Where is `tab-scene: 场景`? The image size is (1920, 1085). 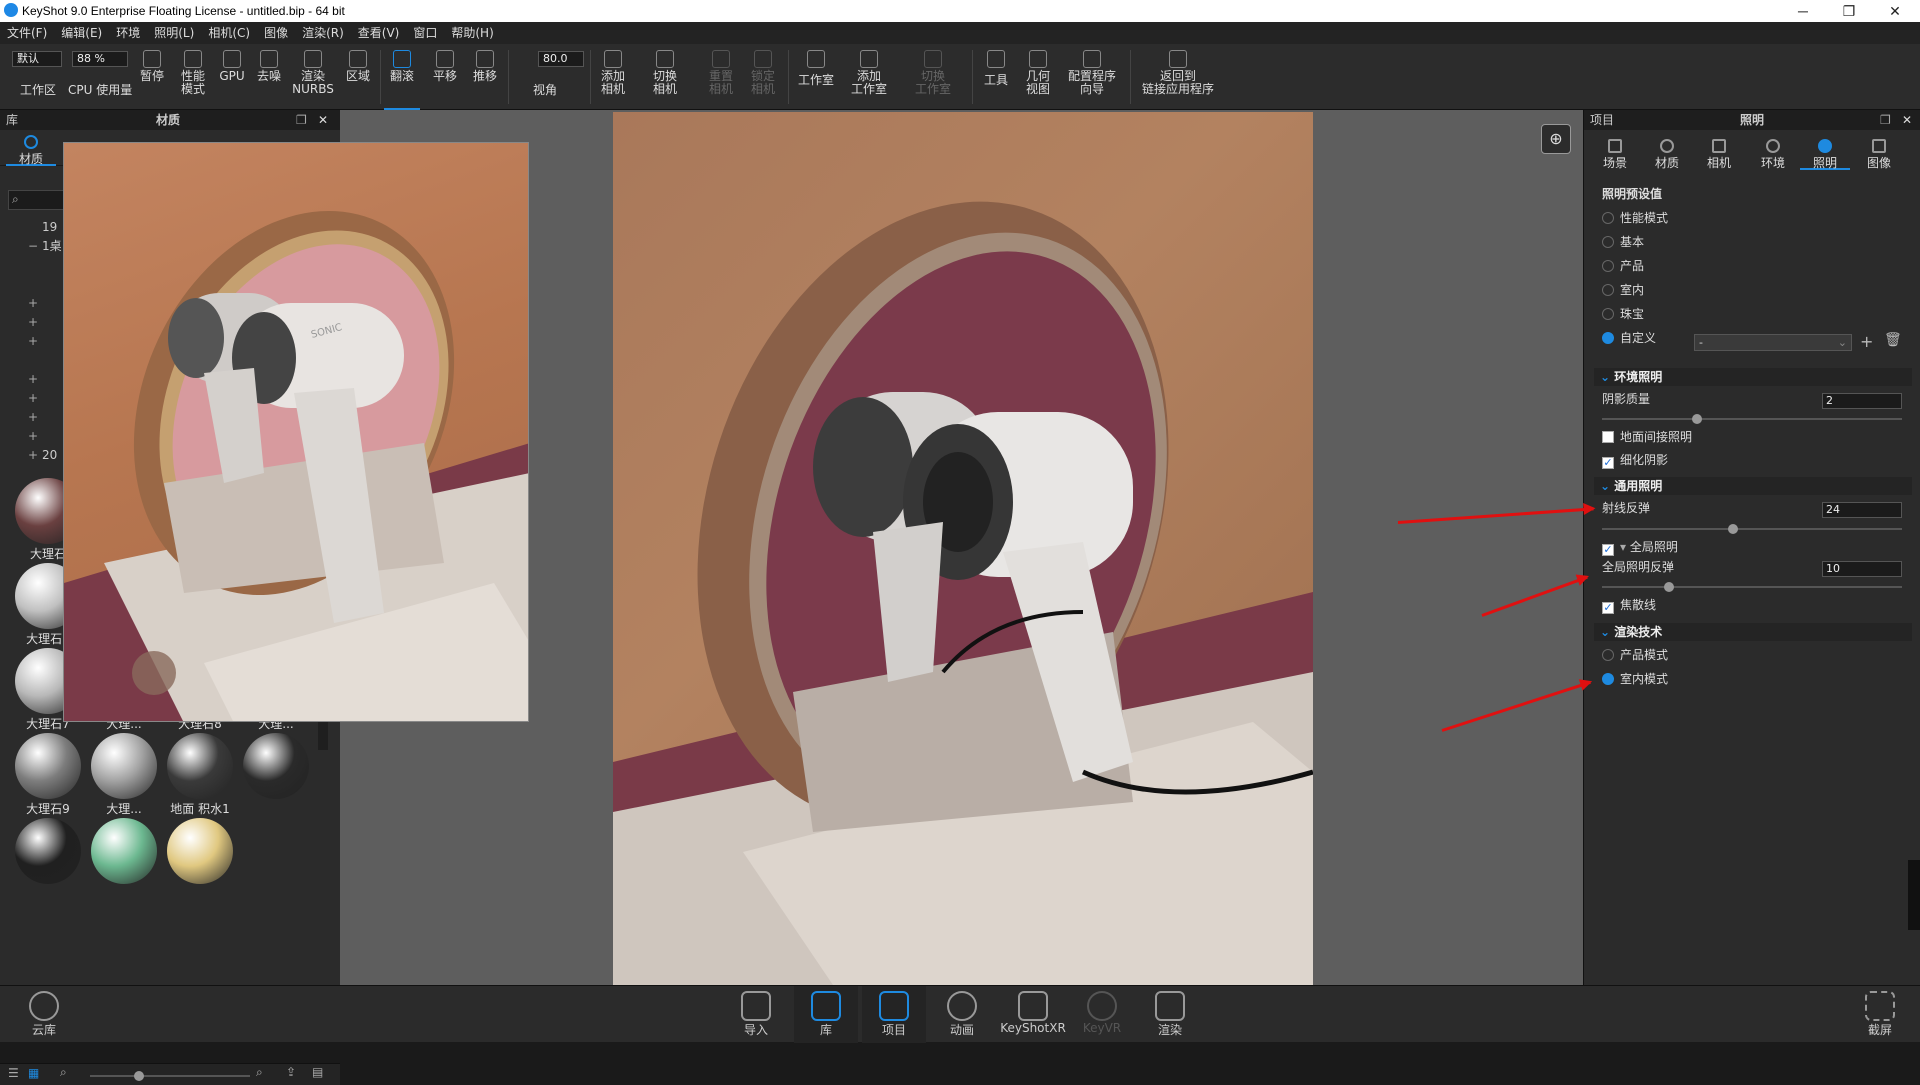 tab-scene: 场景 is located at coordinates (1615, 152).